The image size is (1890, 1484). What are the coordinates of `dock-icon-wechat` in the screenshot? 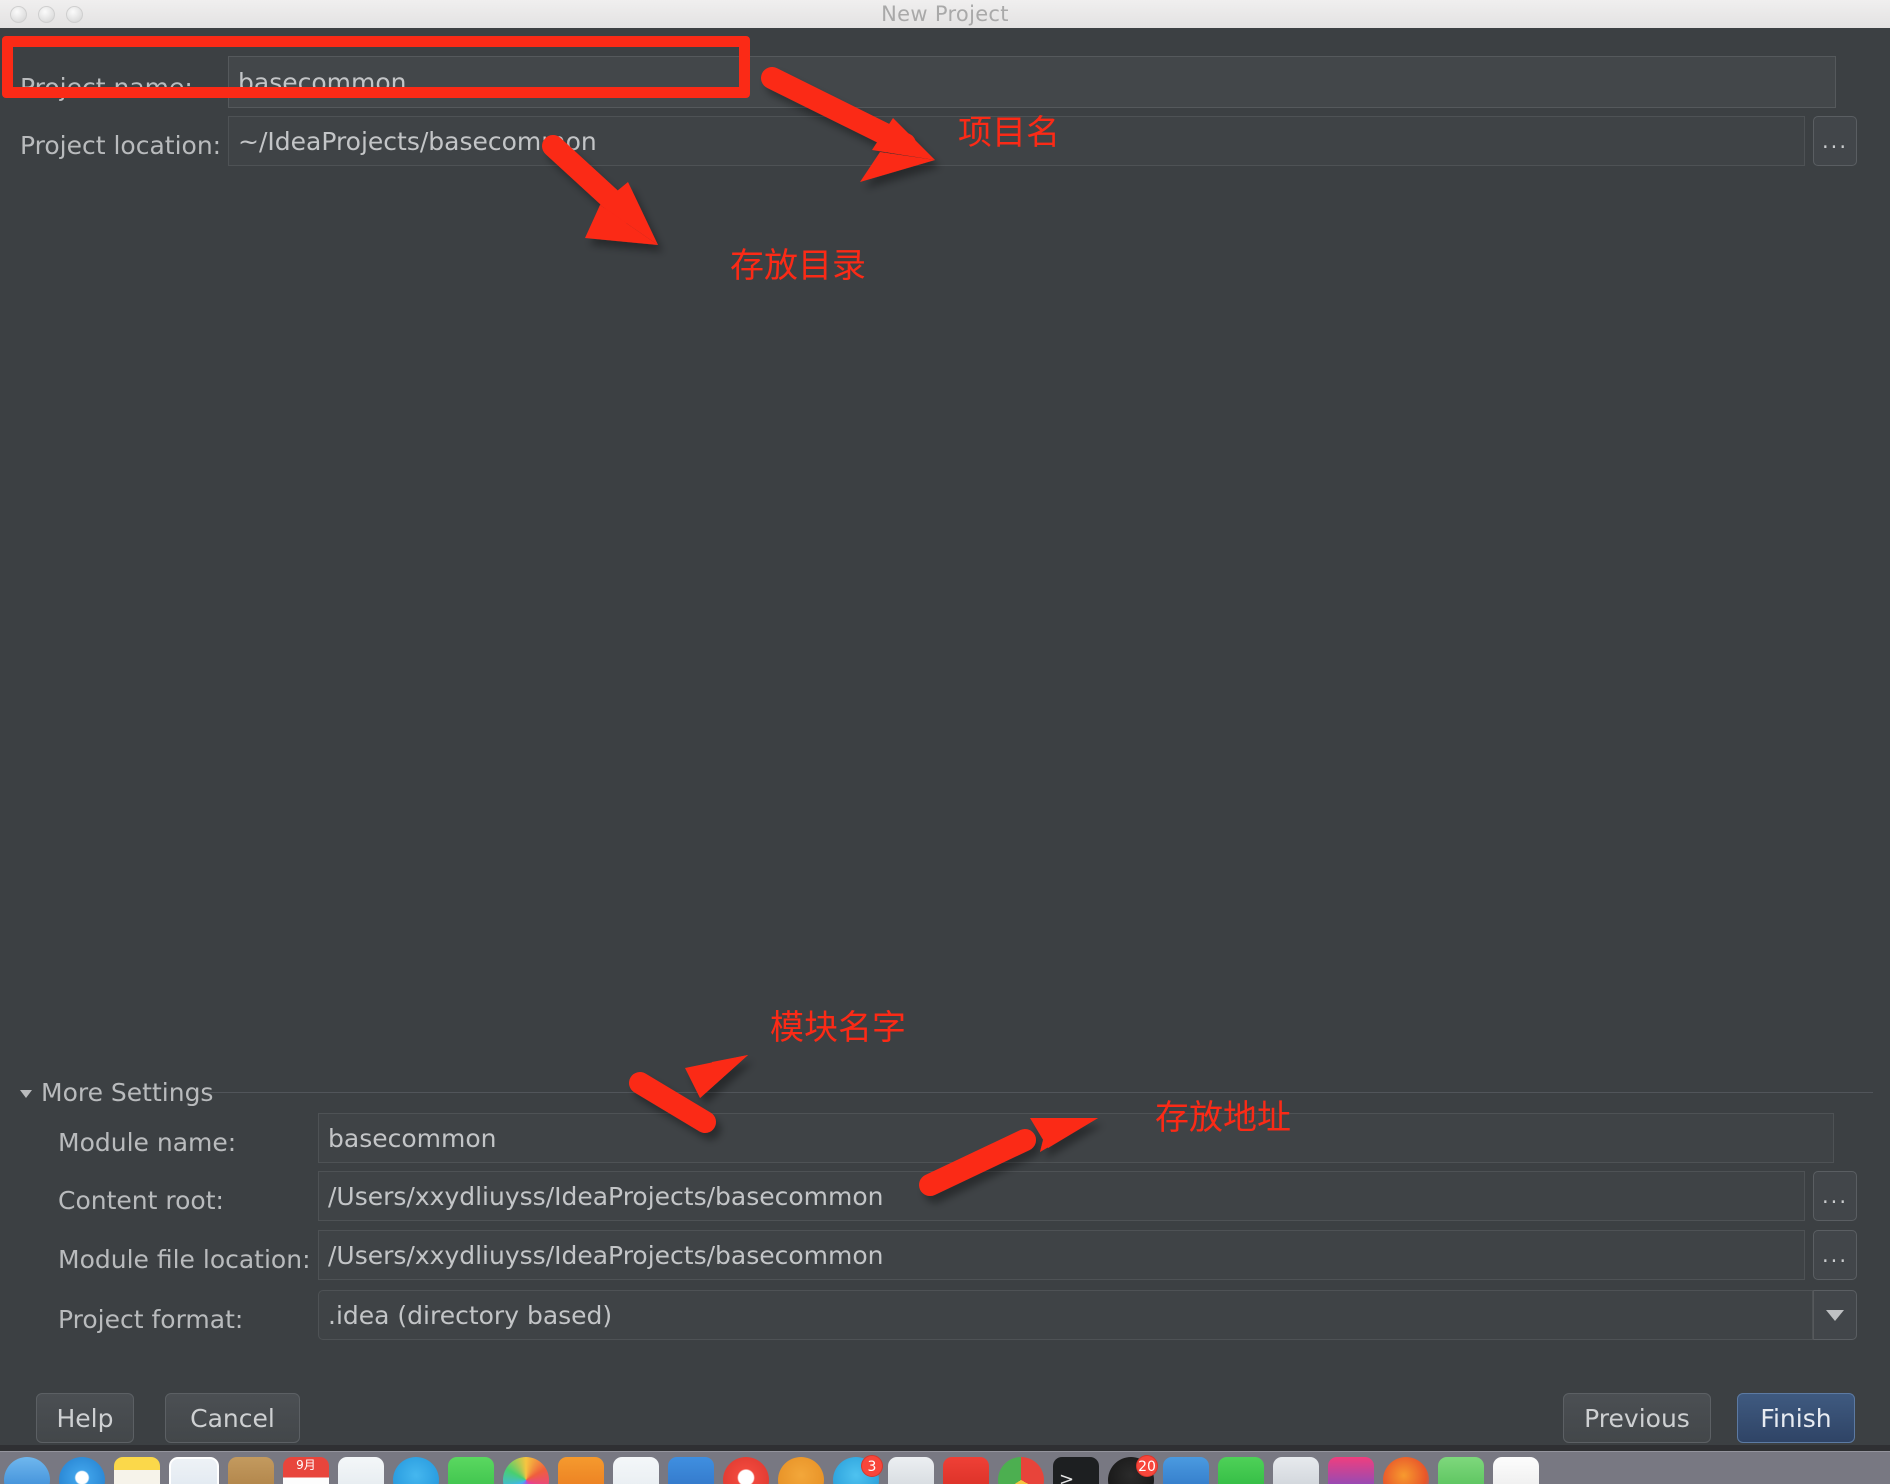 It's located at (1241, 1470).